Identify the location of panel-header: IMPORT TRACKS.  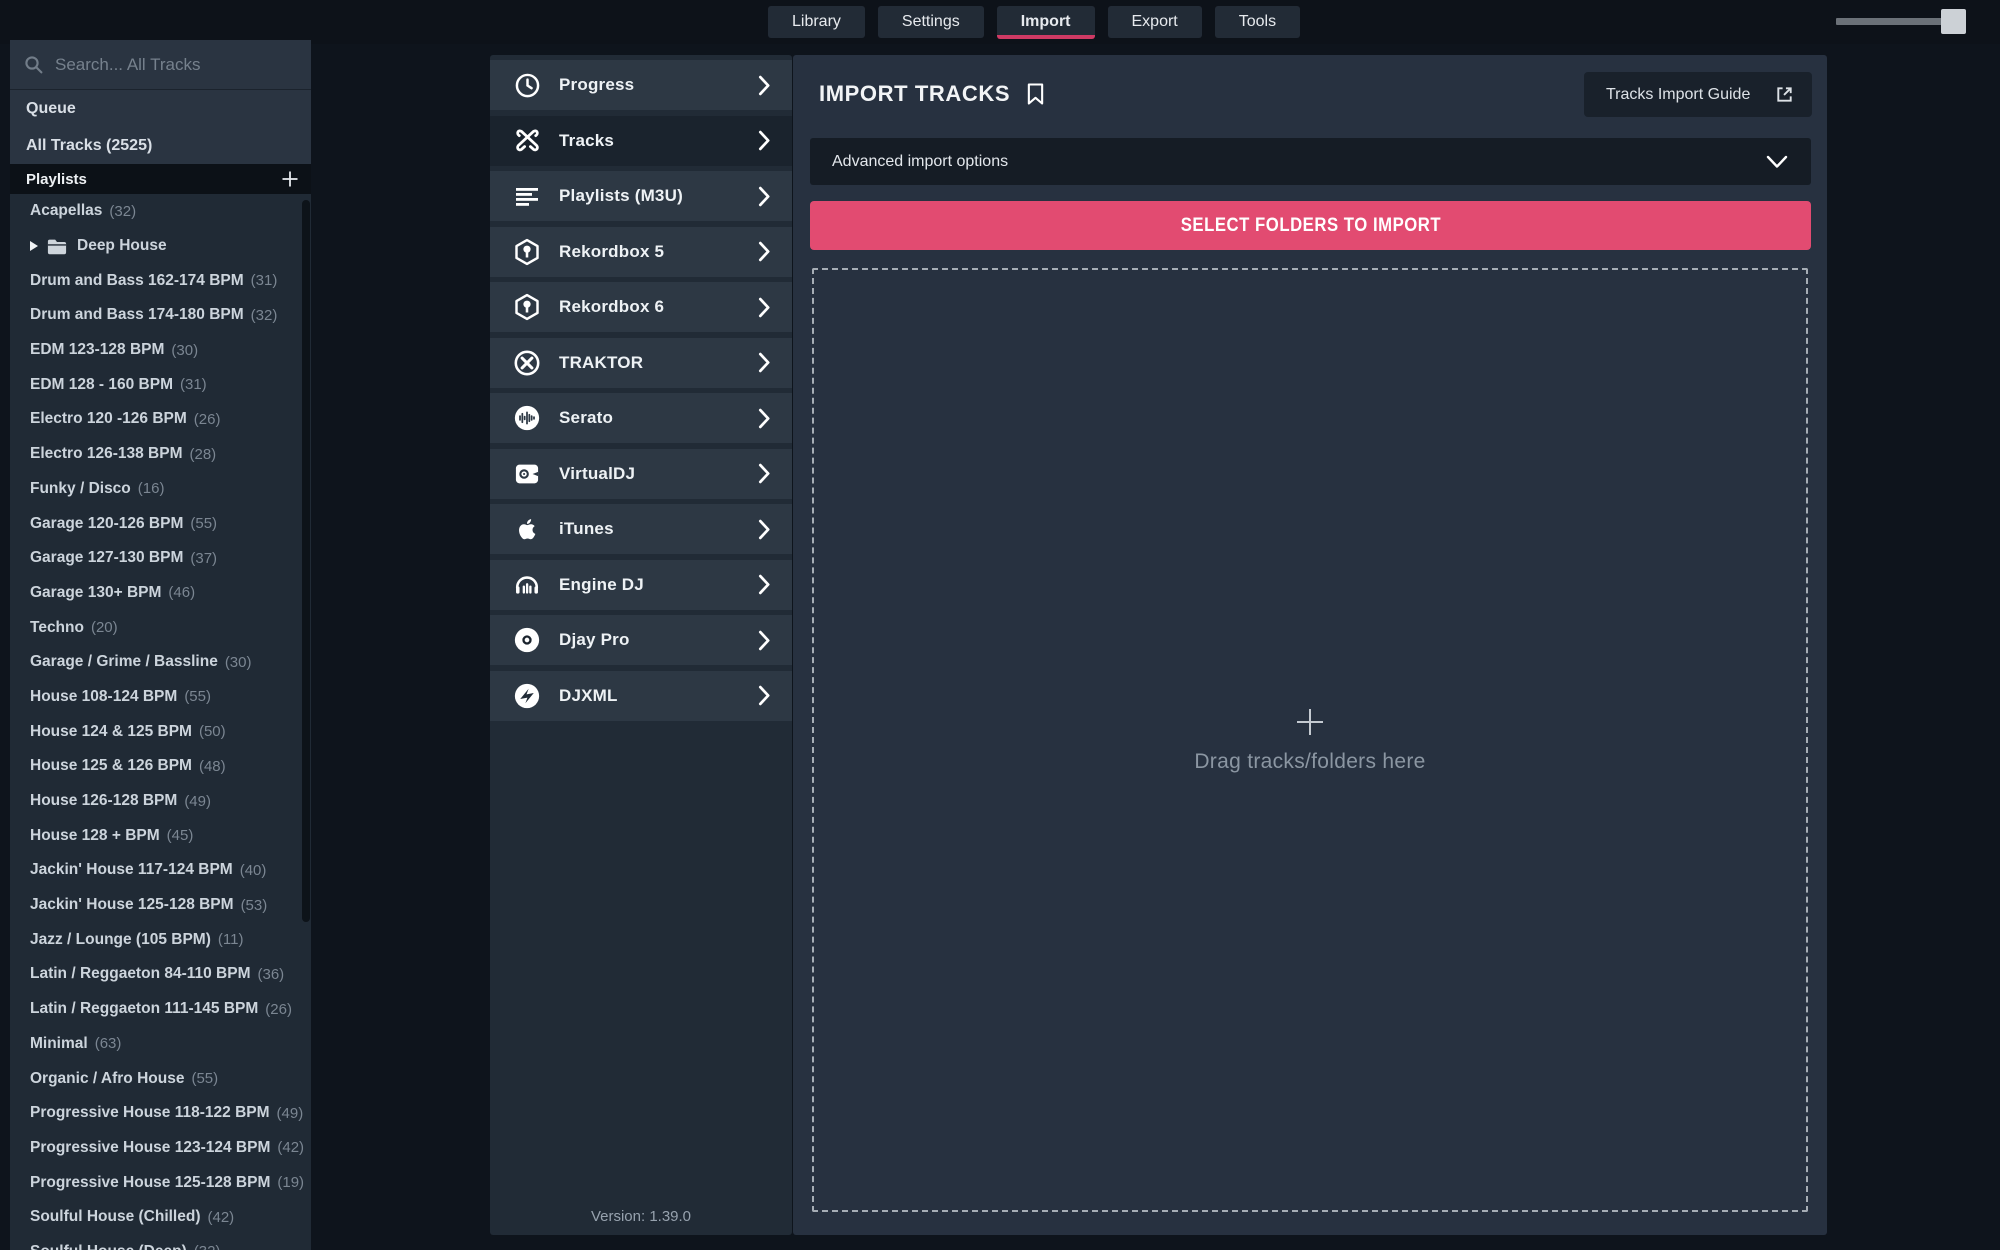
(932, 94).